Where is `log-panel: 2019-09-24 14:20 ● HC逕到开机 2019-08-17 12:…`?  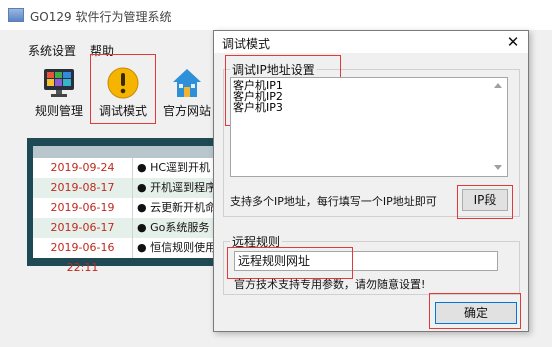 log-panel: 2019-09-24 14:20 ● HC逕到开机 2019-08-17 12:… is located at coordinates (125, 206).